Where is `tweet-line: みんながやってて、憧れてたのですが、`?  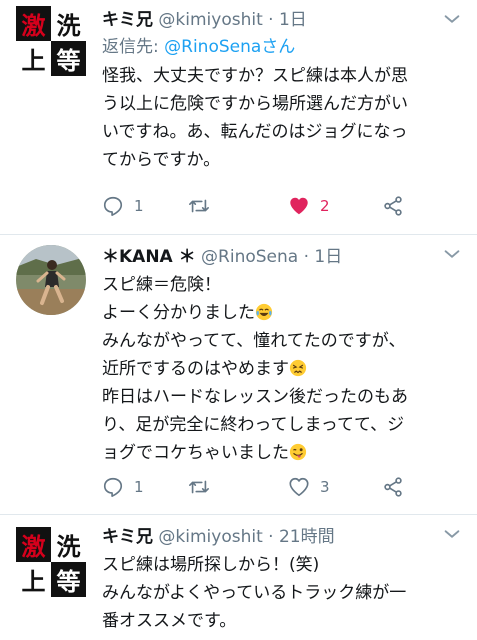
tweet-line: みんながやってて、憧れてたのですが、 is located at coordinates (254, 341).